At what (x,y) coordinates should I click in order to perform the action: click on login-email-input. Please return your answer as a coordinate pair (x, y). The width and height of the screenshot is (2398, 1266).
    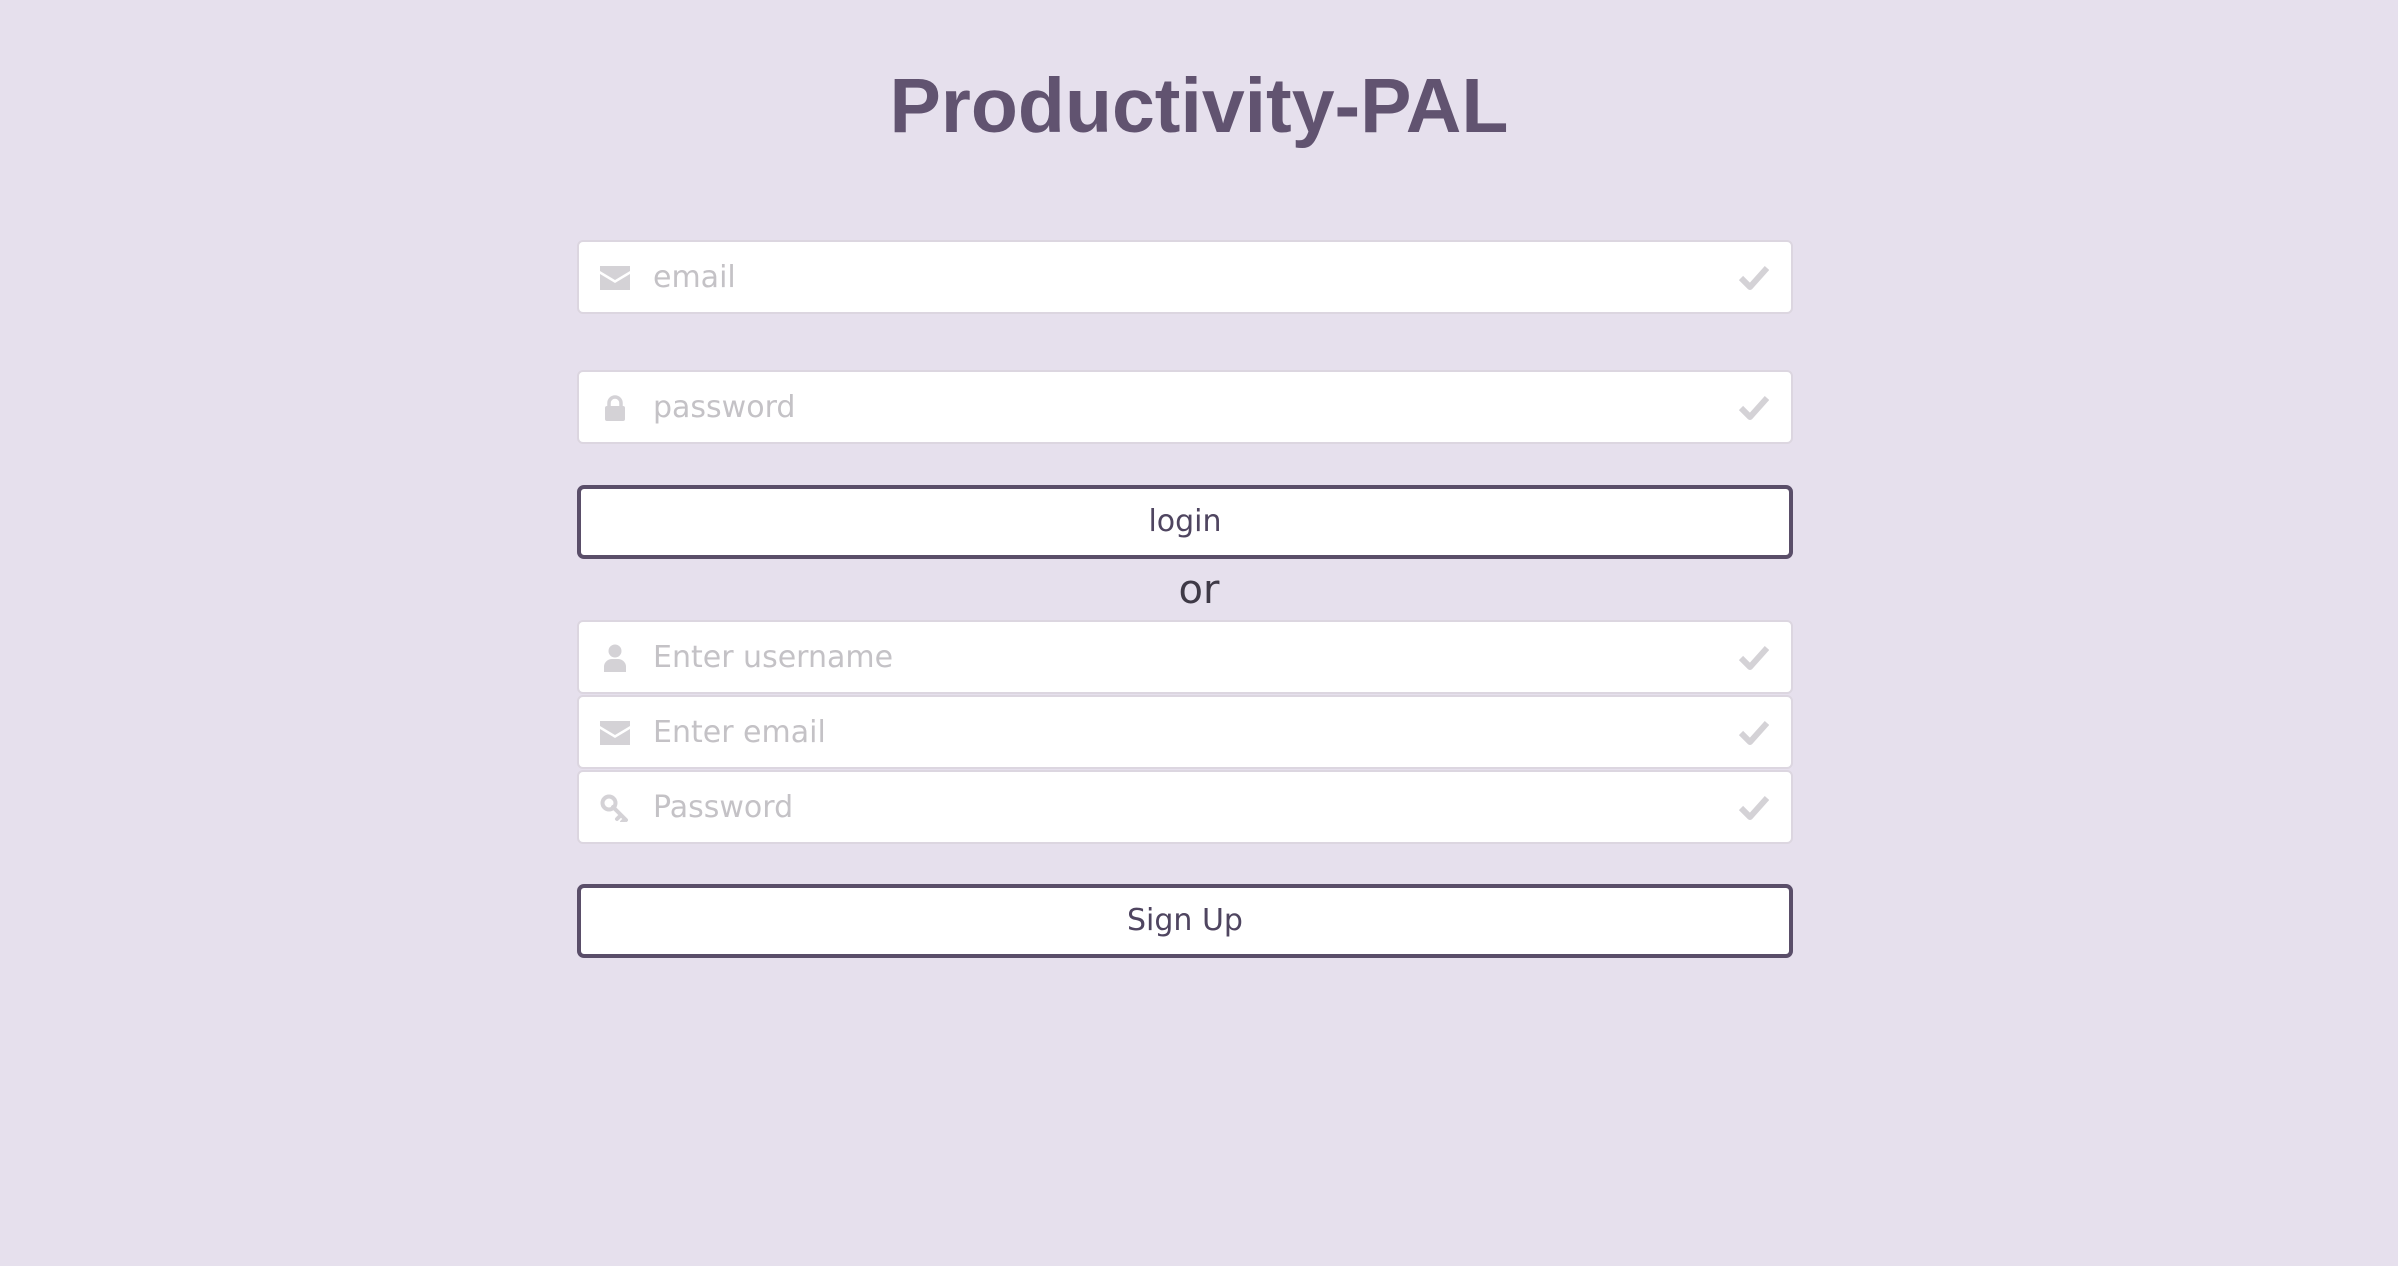
    Looking at the image, I should click on (1187, 277).